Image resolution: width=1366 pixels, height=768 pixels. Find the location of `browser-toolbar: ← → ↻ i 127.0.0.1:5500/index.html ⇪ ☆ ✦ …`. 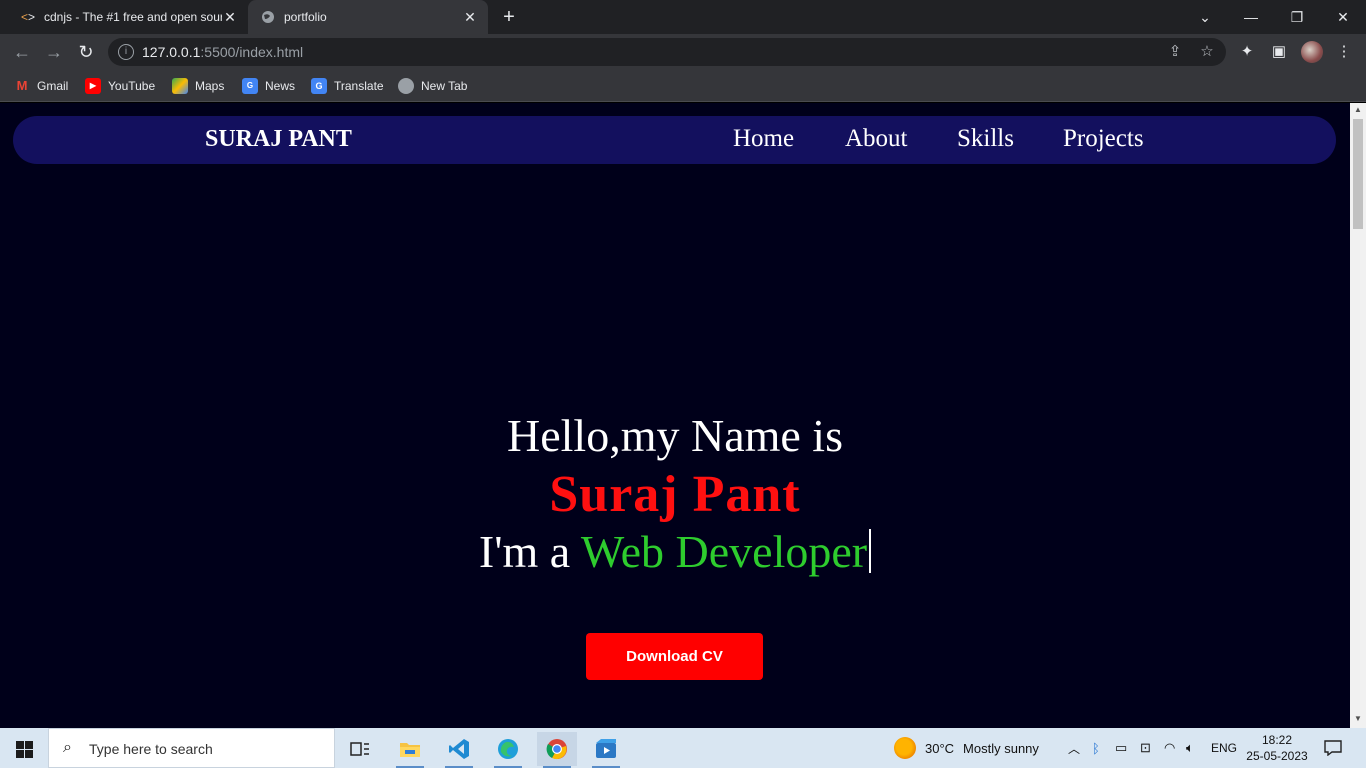

browser-toolbar: ← → ↻ i 127.0.0.1:5500/index.html ⇪ ☆ ✦ … is located at coordinates (683, 52).